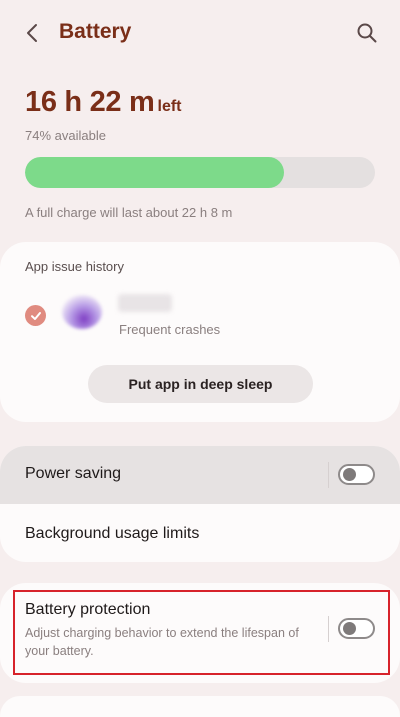 The height and width of the screenshot is (717, 400). I want to click on background-usage-limits-row: Background usage limits, so click(200, 533).